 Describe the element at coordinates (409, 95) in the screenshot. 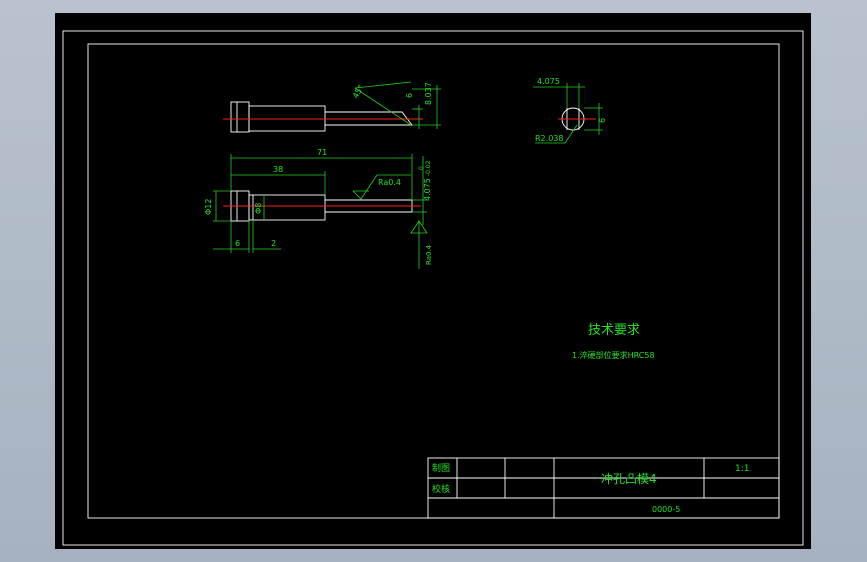

I see `top-dim-6: 6` at that location.